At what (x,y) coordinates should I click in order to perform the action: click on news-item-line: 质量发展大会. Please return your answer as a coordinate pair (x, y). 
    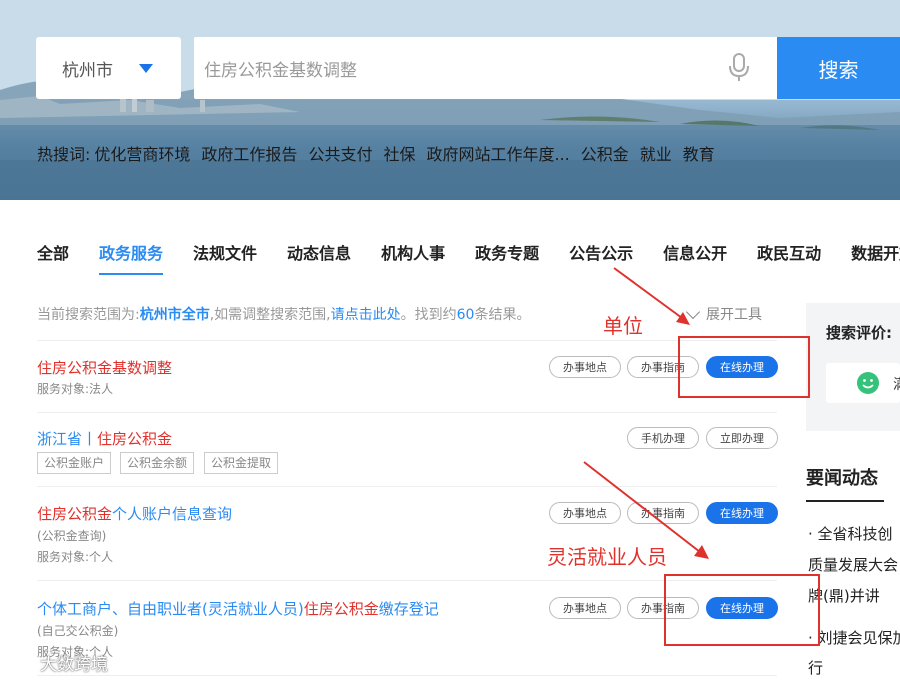
    Looking at the image, I should click on (853, 564).